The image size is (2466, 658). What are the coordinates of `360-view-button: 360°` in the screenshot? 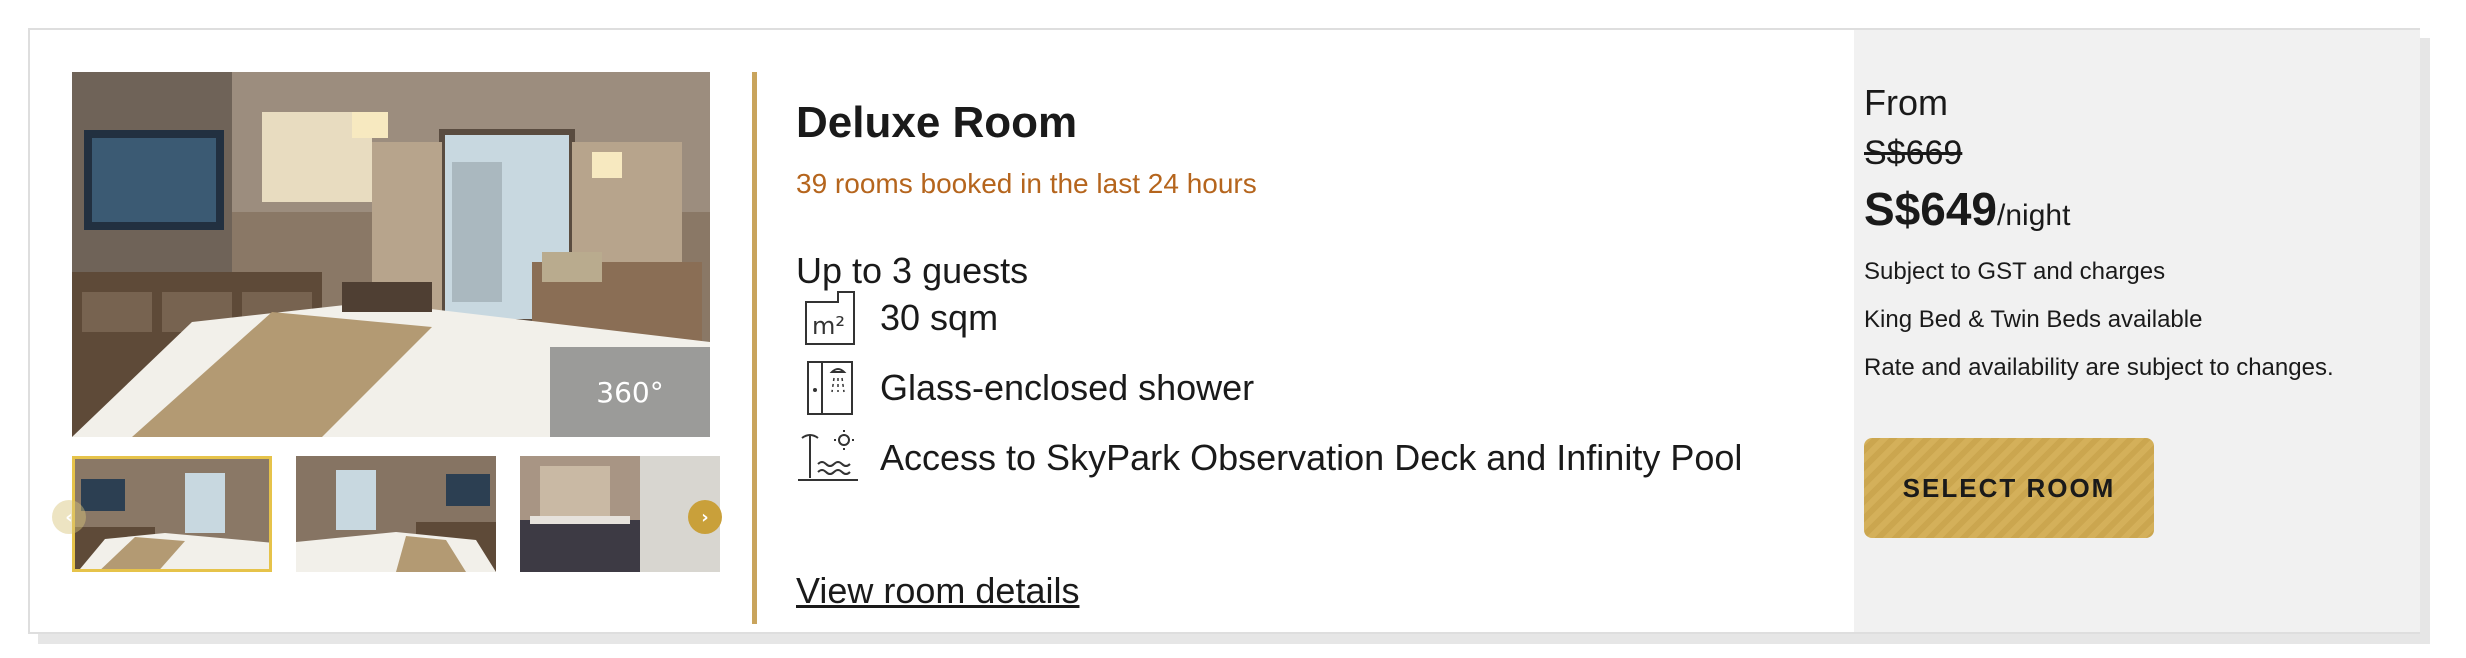 It's located at (630, 392).